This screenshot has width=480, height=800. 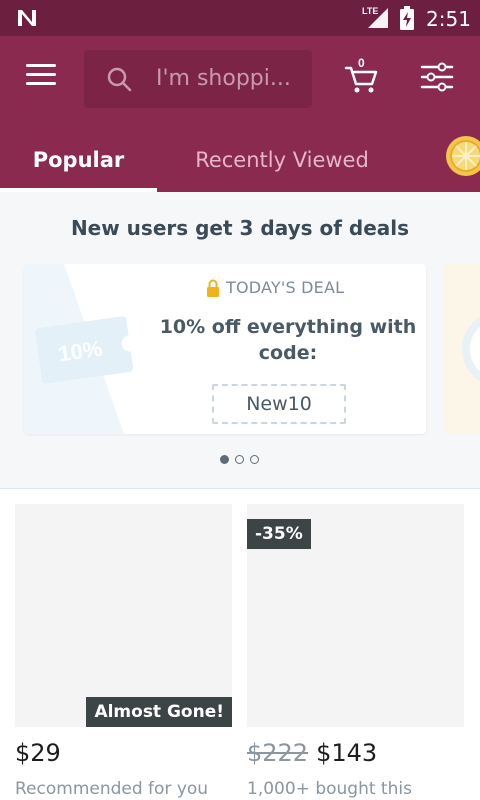 What do you see at coordinates (240, 18) in the screenshot?
I see `status-bar: LTE 2:51` at bounding box center [240, 18].